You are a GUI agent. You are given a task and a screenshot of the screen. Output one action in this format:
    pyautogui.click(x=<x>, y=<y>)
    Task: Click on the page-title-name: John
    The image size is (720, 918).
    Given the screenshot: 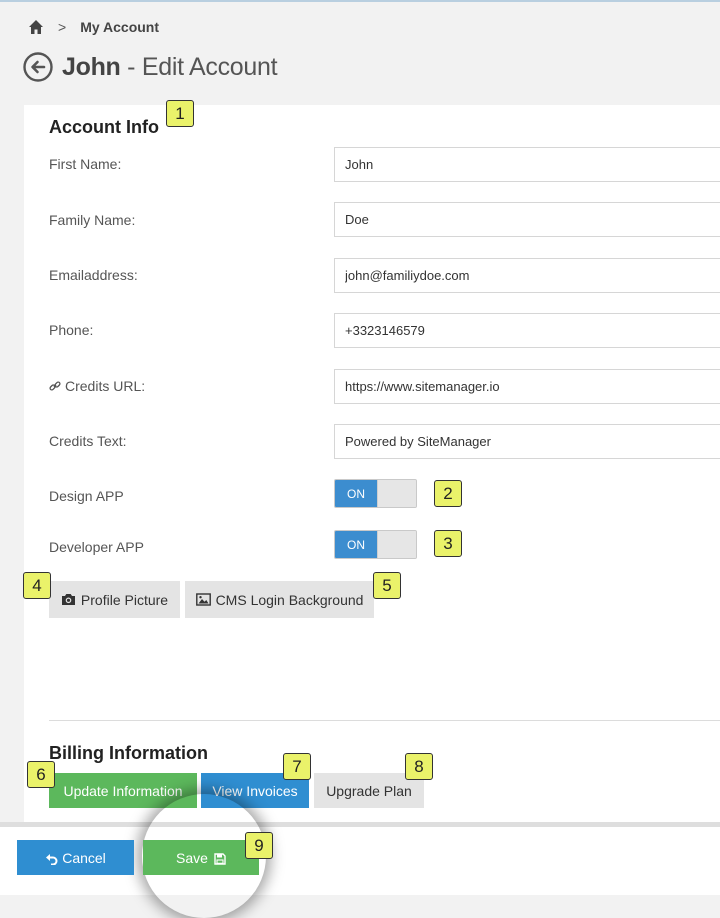 What is the action you would take?
    pyautogui.click(x=91, y=66)
    